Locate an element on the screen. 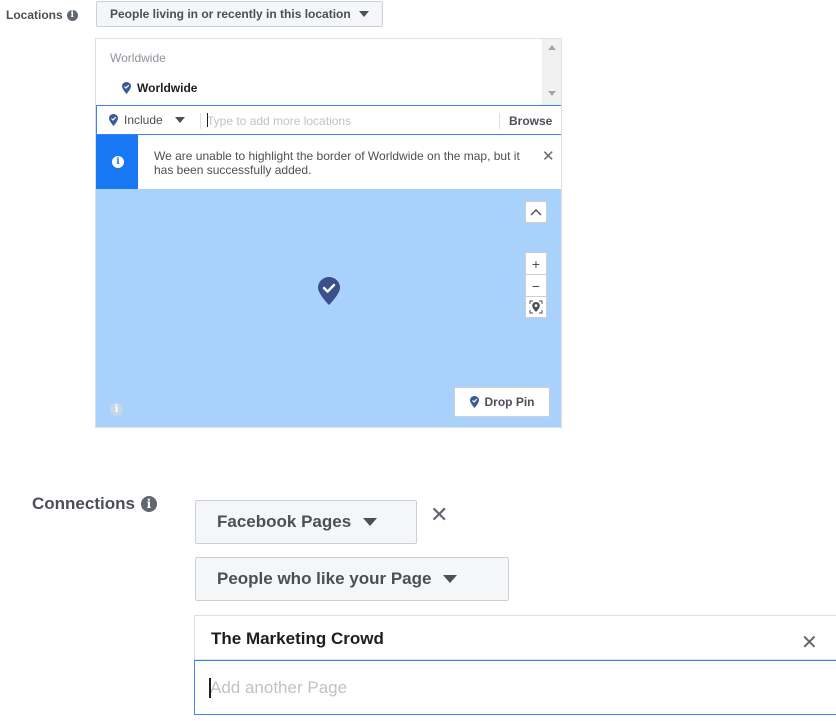 Image resolution: width=836 pixels, height=721 pixels. map-info-icon: i is located at coordinates (116, 409).